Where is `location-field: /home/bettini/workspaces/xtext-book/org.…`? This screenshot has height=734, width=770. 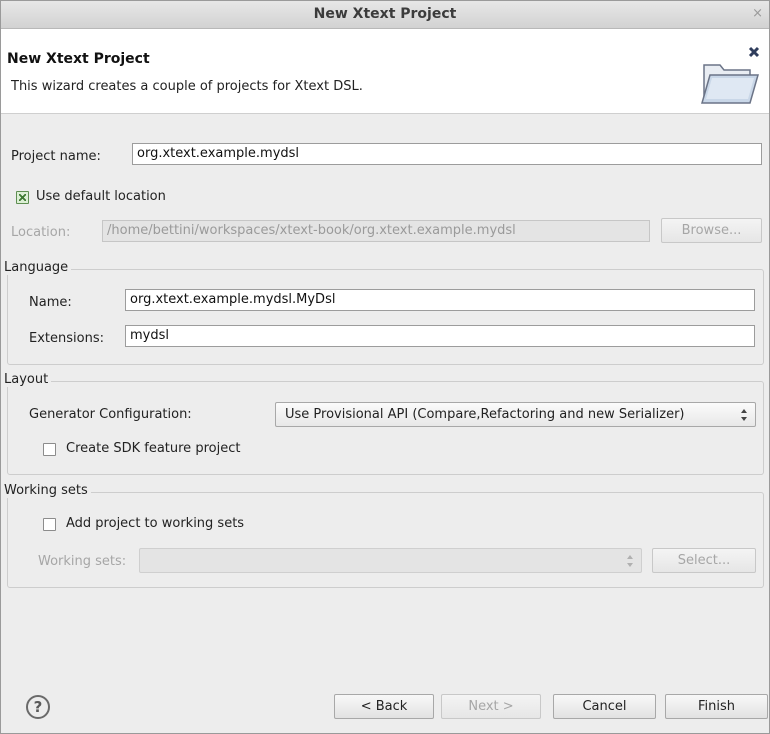
location-field: /home/bettini/workspaces/xtext-book/org.… is located at coordinates (376, 231).